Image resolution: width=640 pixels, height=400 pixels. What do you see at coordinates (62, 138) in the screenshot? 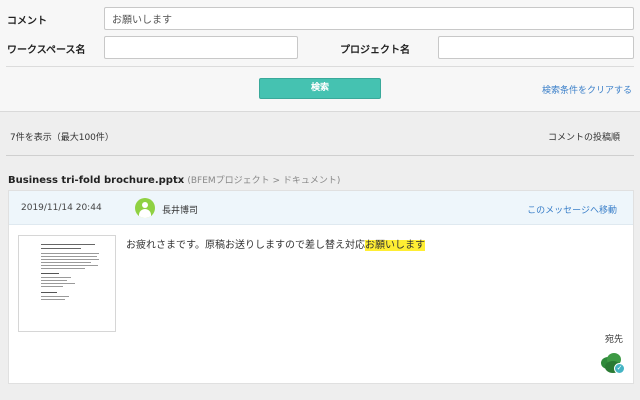
I see `result-count: 7件を表示（最大100件）` at bounding box center [62, 138].